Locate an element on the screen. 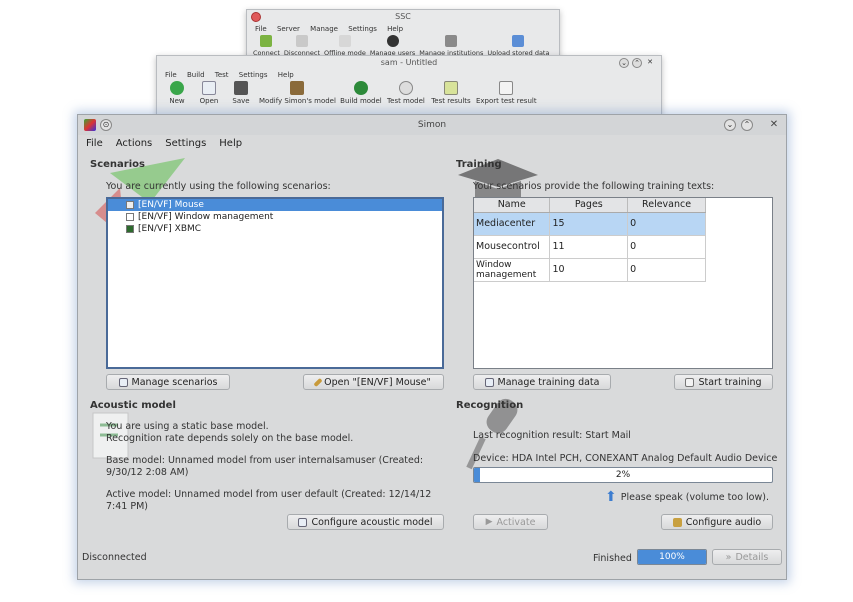 This screenshot has height=602, width=853. sam-title: sam - Untitled is located at coordinates (409, 62).